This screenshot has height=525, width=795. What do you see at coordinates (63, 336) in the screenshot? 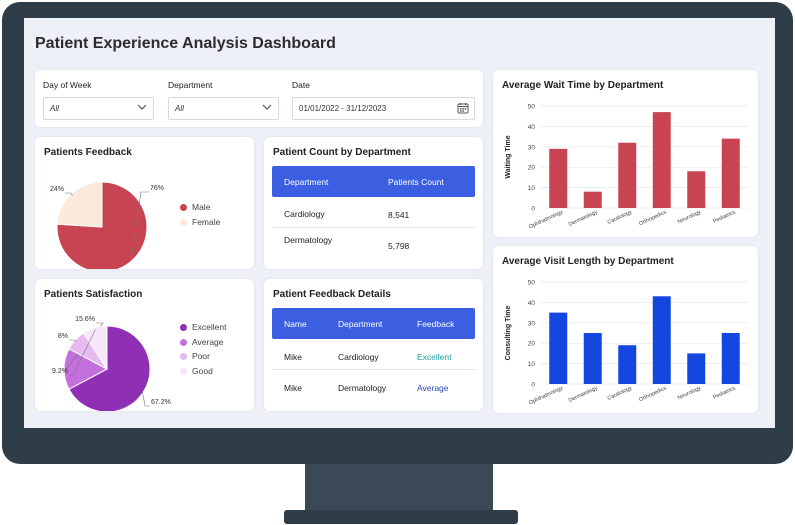
I see `pie-value-label: 8%` at bounding box center [63, 336].